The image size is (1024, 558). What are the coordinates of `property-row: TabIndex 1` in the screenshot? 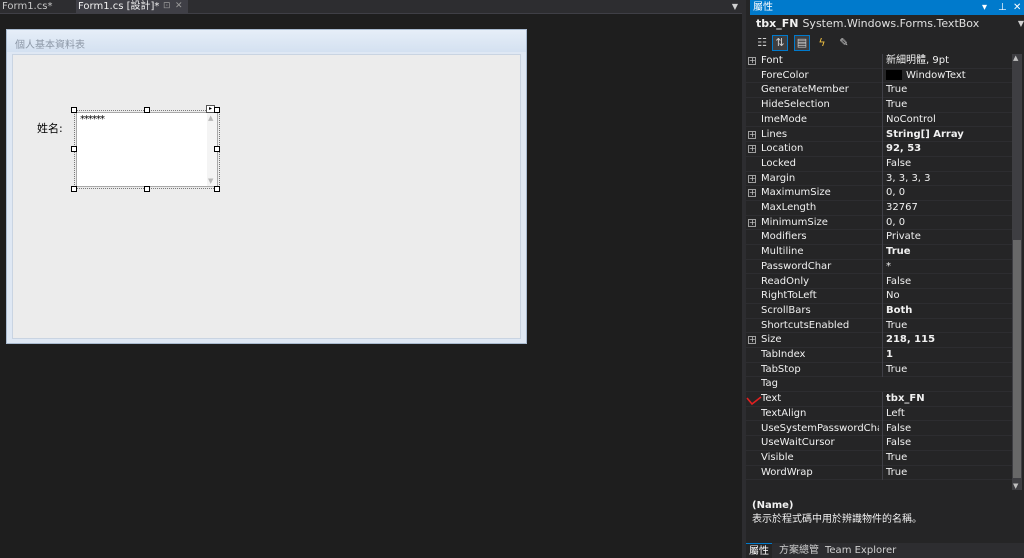 It's located at (879, 355).